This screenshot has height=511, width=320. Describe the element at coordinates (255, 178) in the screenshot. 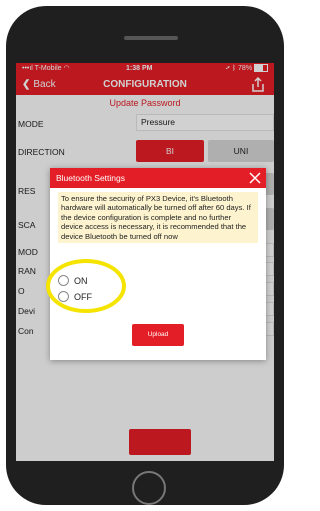

I see `close-icon` at that location.